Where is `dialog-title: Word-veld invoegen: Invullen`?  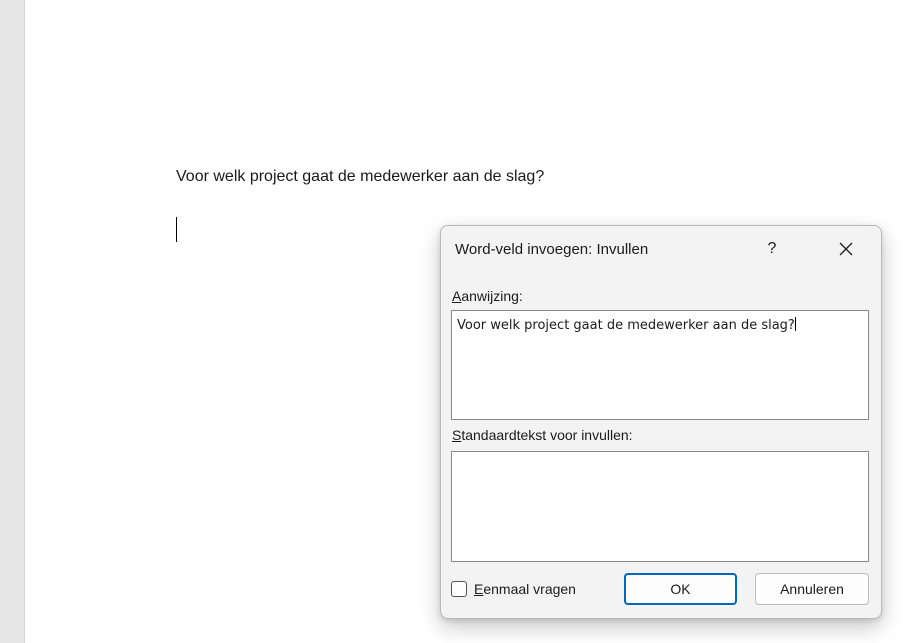 dialog-title: Word-veld invoegen: Invullen is located at coordinates (552, 249).